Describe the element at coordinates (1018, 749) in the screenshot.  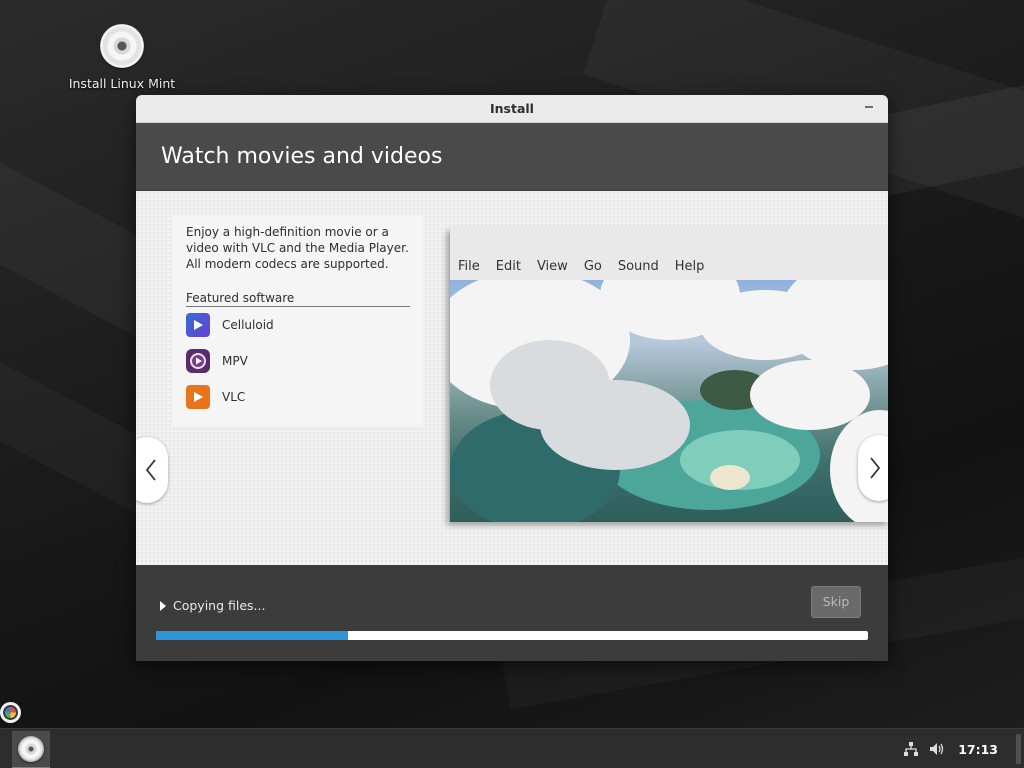
I see `show-desktop-button` at that location.